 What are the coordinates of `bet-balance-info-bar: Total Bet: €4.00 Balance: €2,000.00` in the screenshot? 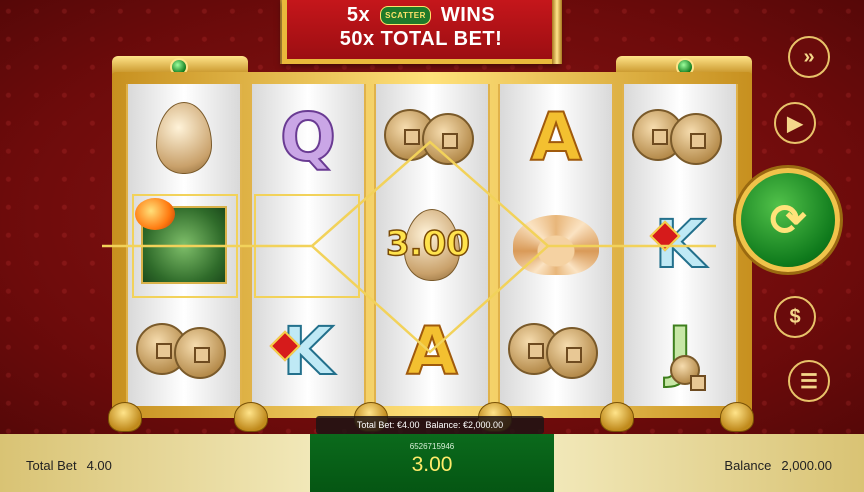 It's located at (430, 425).